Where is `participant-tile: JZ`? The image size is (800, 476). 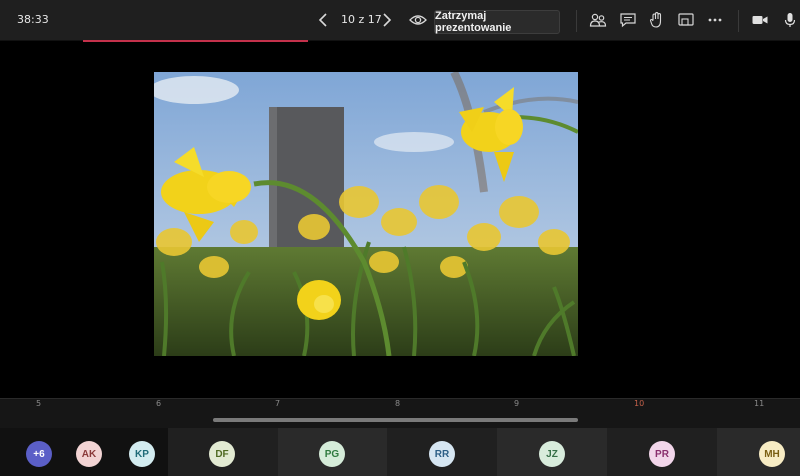 participant-tile: JZ is located at coordinates (552, 452).